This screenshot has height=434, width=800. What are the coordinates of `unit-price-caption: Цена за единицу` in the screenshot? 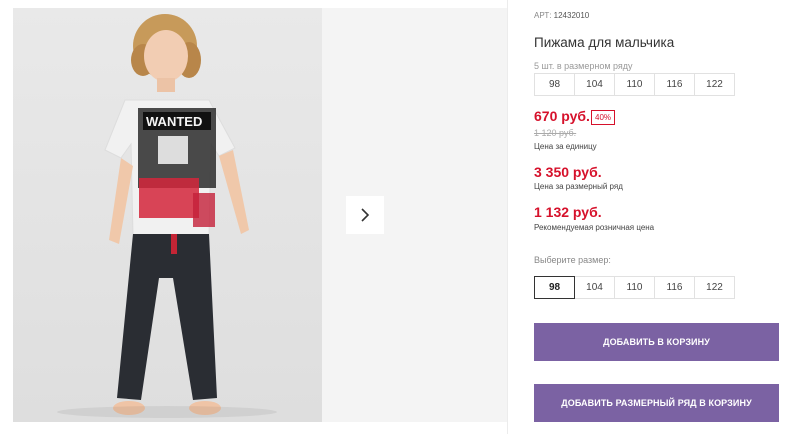 It's located at (565, 146).